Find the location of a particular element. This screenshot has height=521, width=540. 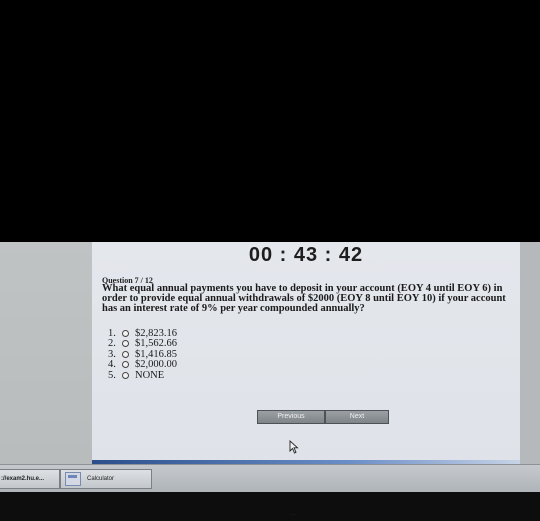

taskbar-item-calculator: Calculator is located at coordinates (106, 479).